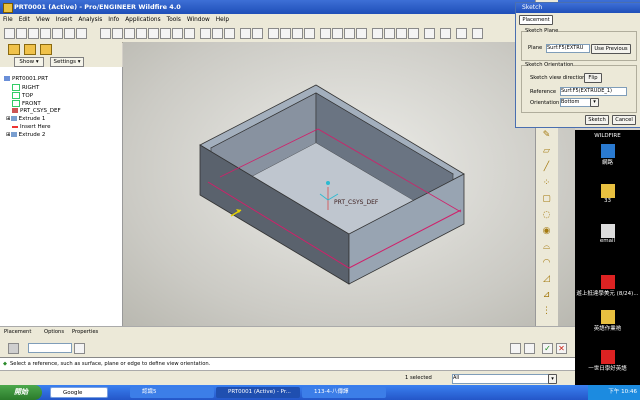 The width and height of the screenshot is (640, 400). I want to click on plane-label: Plane, so click(535, 48).